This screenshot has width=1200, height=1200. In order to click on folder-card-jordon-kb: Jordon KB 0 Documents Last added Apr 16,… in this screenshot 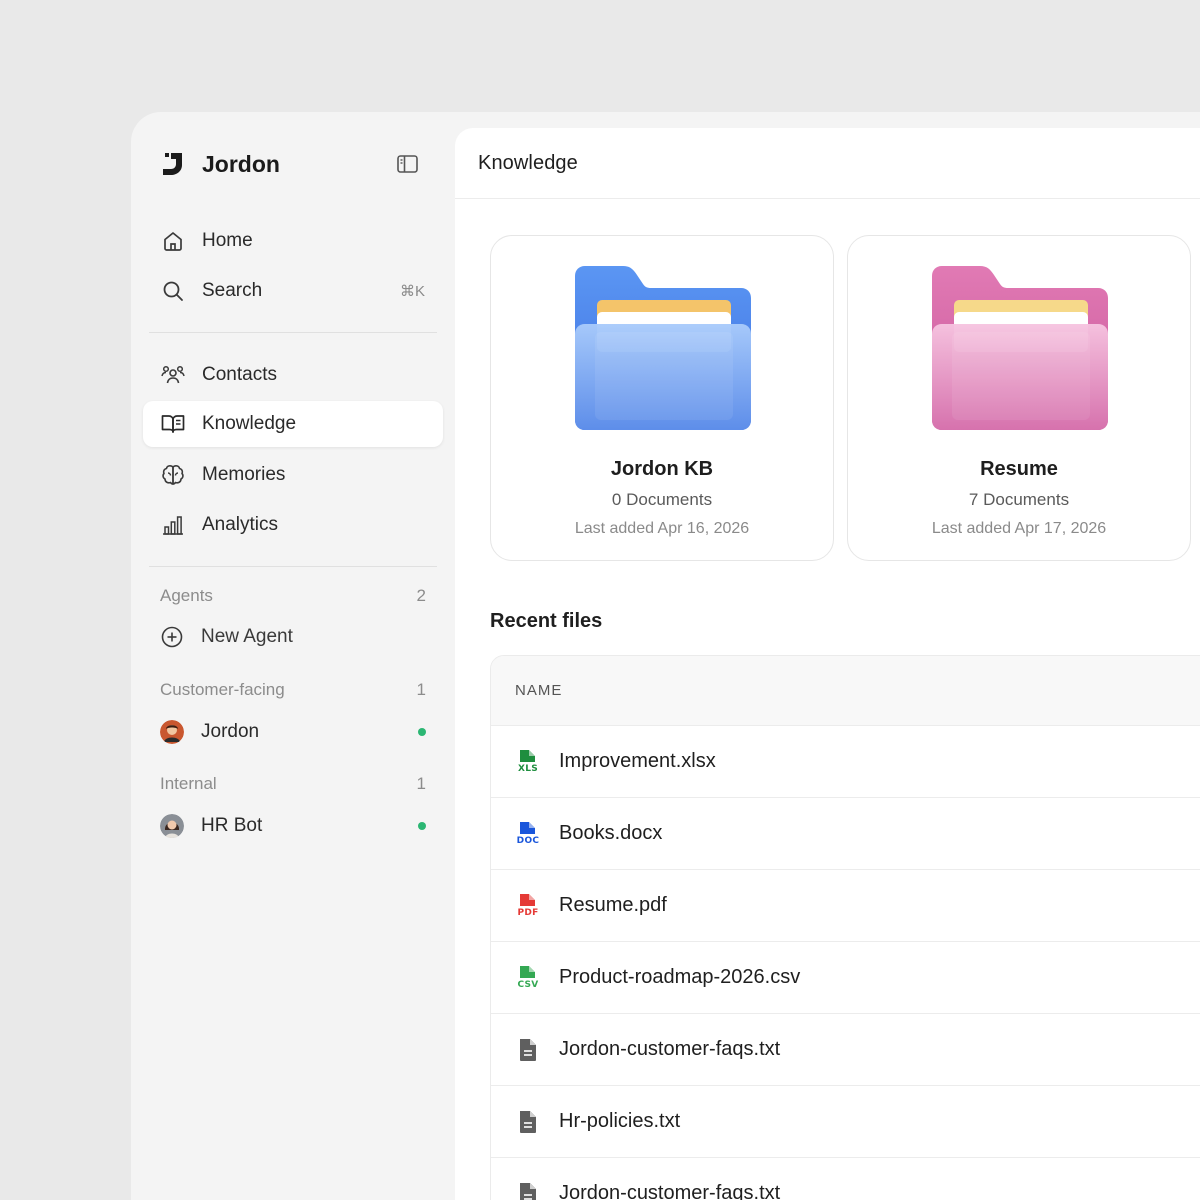, I will do `click(662, 398)`.